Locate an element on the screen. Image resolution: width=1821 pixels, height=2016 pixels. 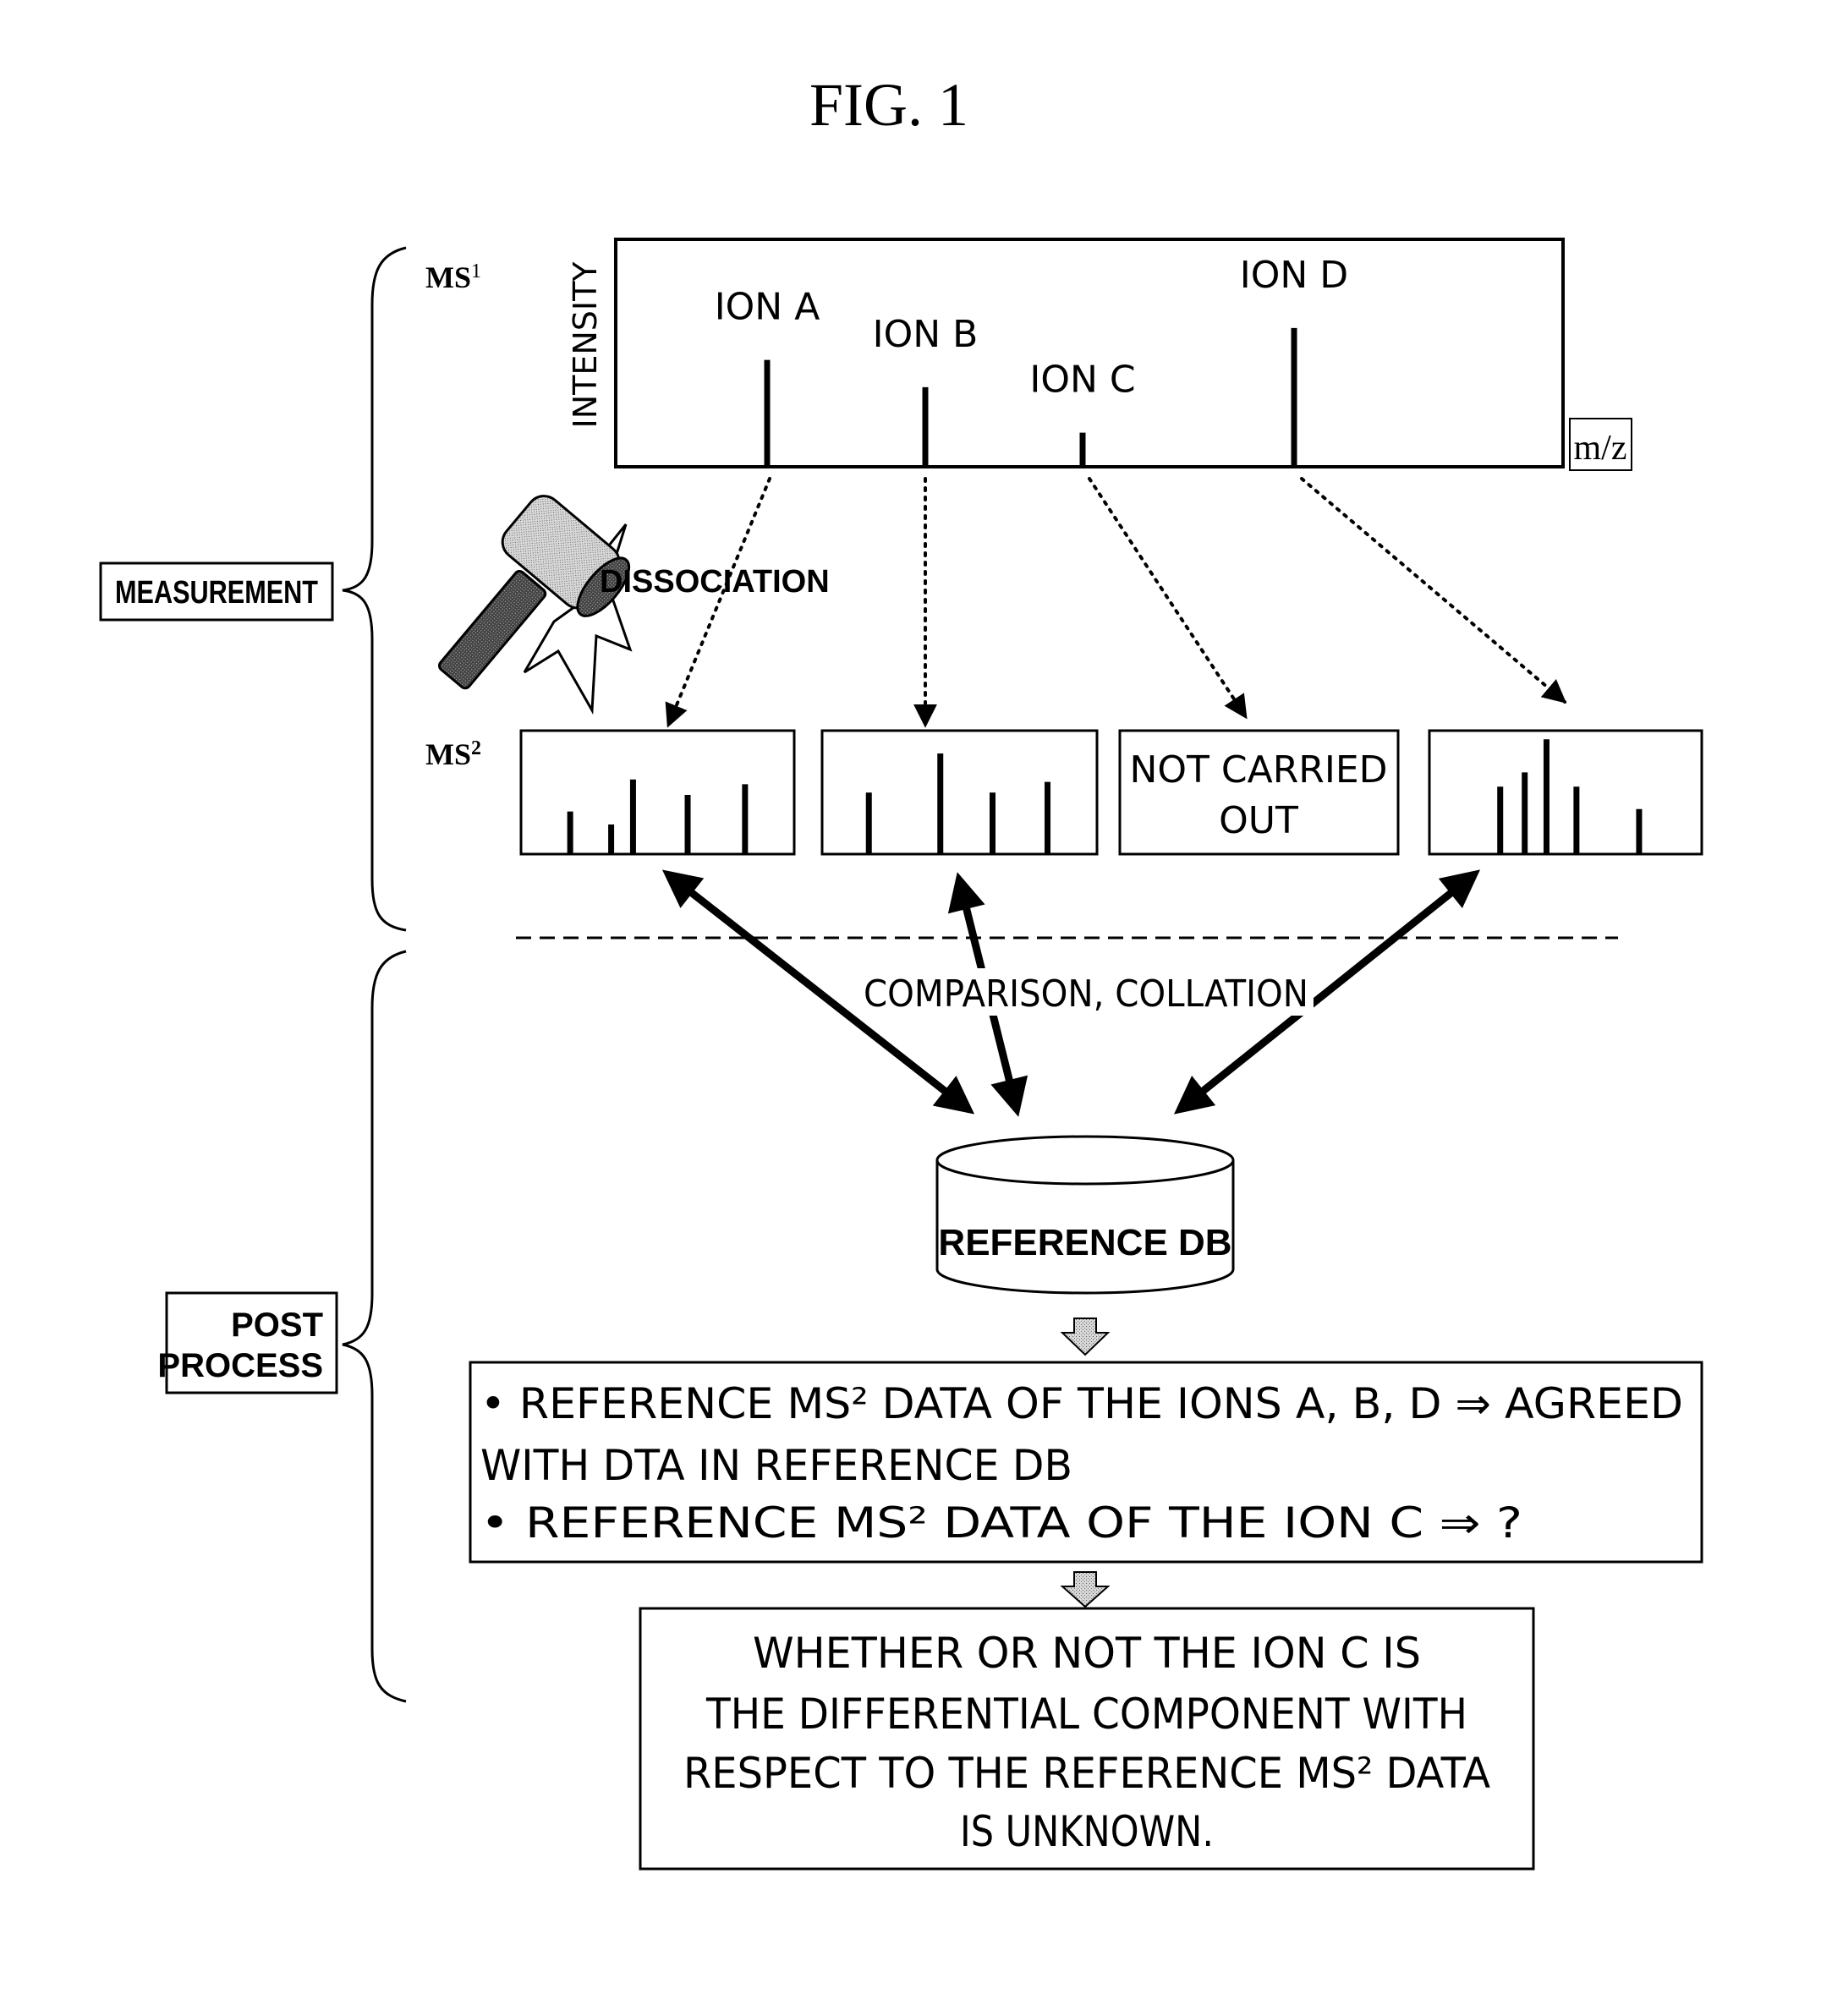
ms1-peak-label: ION A is located at coordinates (767, 307).